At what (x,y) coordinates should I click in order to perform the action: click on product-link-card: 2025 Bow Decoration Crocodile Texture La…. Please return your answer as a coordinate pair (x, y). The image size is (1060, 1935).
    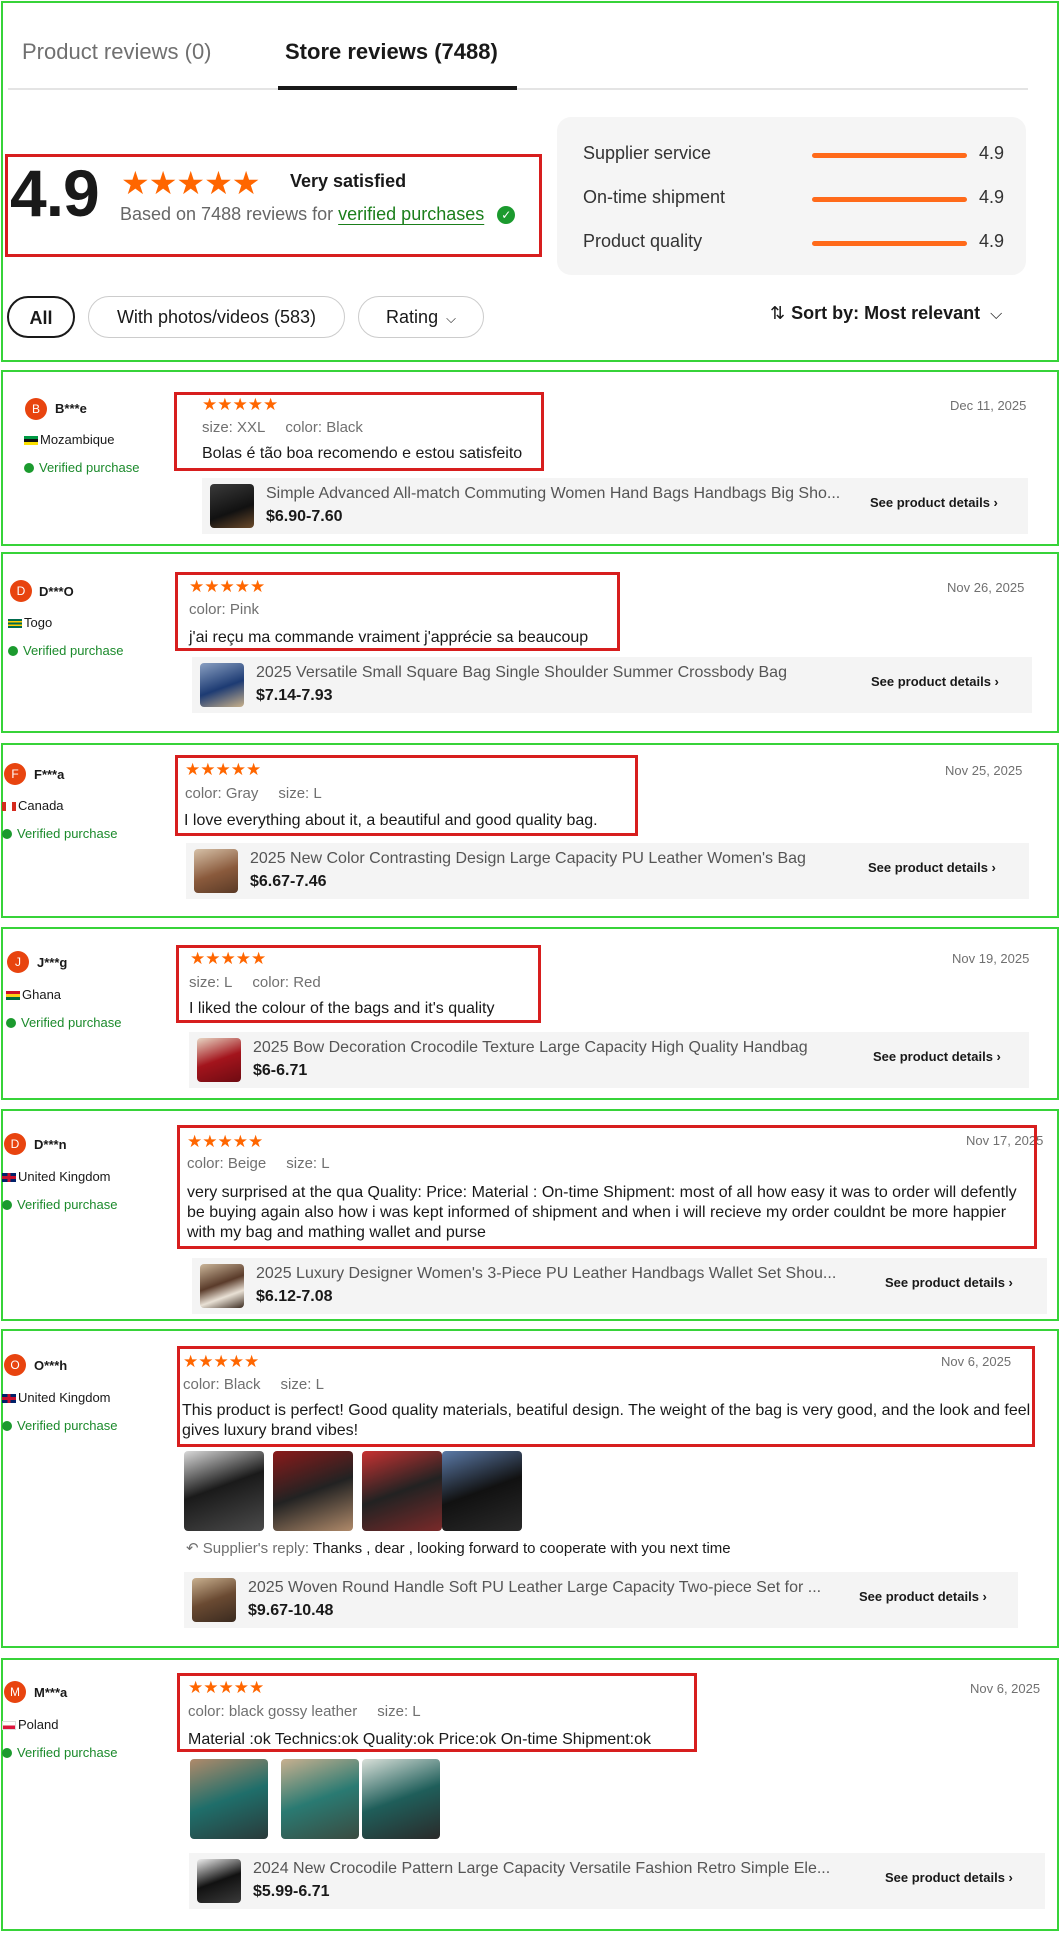
    Looking at the image, I should click on (609, 1060).